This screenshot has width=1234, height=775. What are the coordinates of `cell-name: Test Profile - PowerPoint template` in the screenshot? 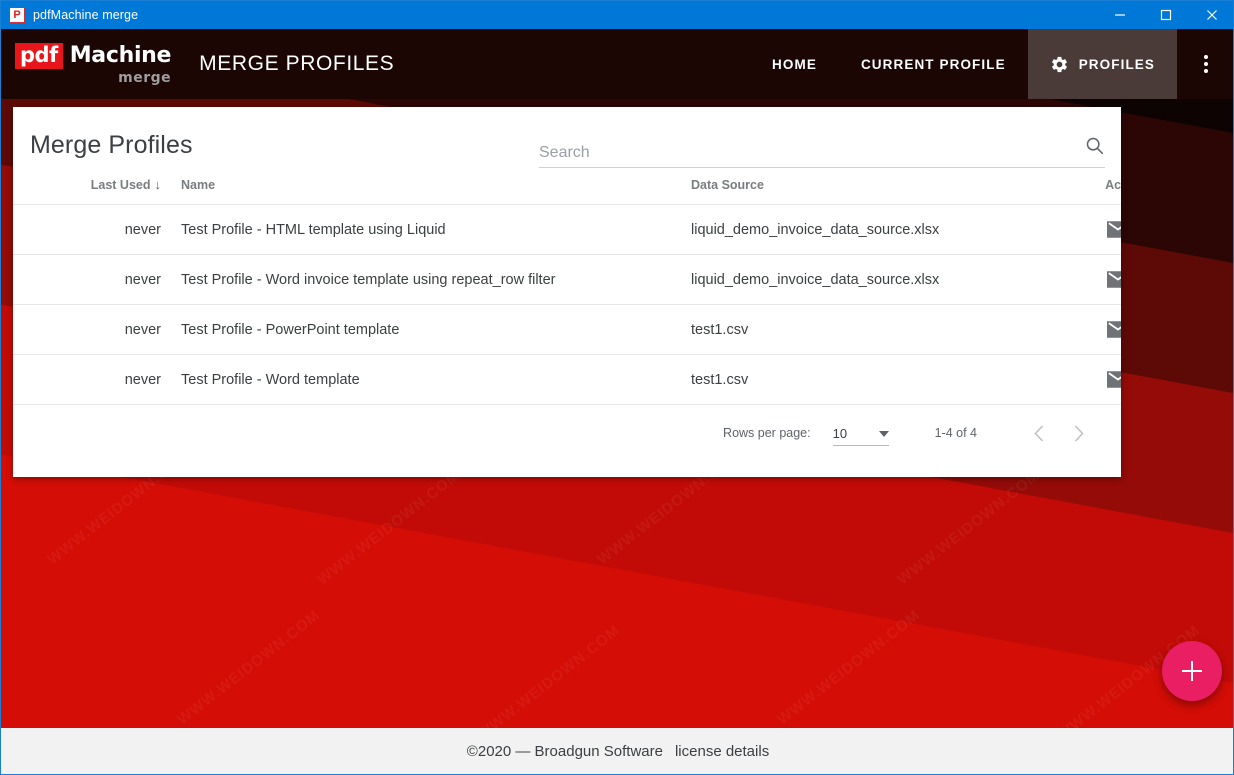 It's located at (421, 329).